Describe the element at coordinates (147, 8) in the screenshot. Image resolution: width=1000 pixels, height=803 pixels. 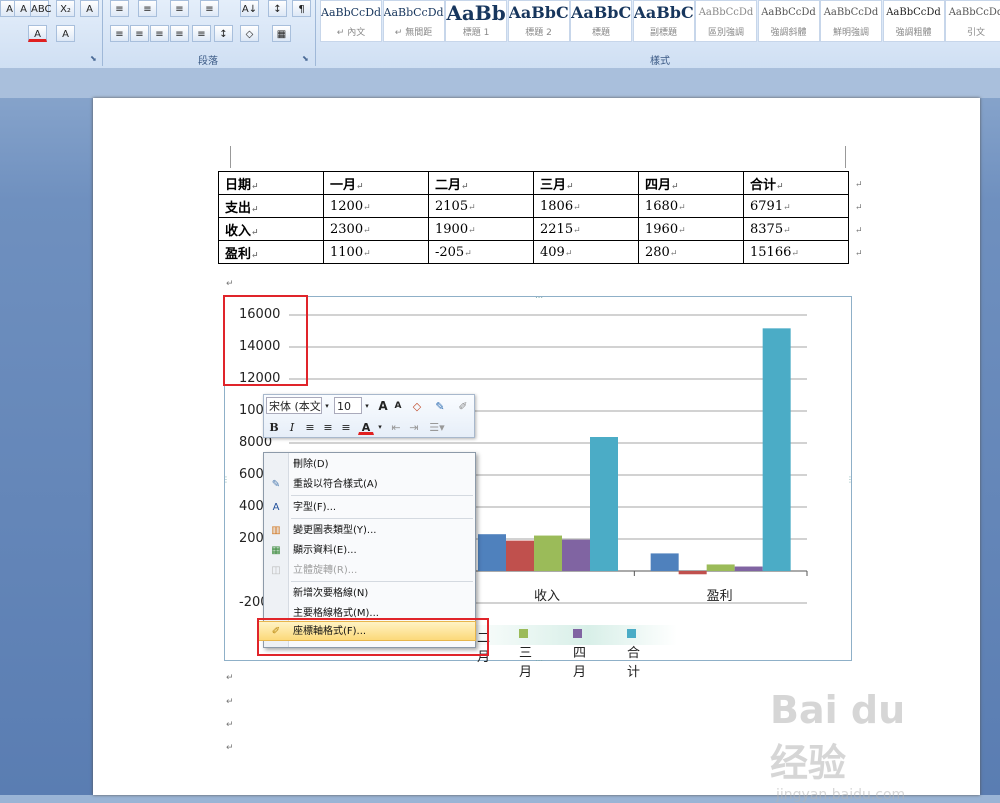
I see `ribbon-button-7: ≡` at that location.